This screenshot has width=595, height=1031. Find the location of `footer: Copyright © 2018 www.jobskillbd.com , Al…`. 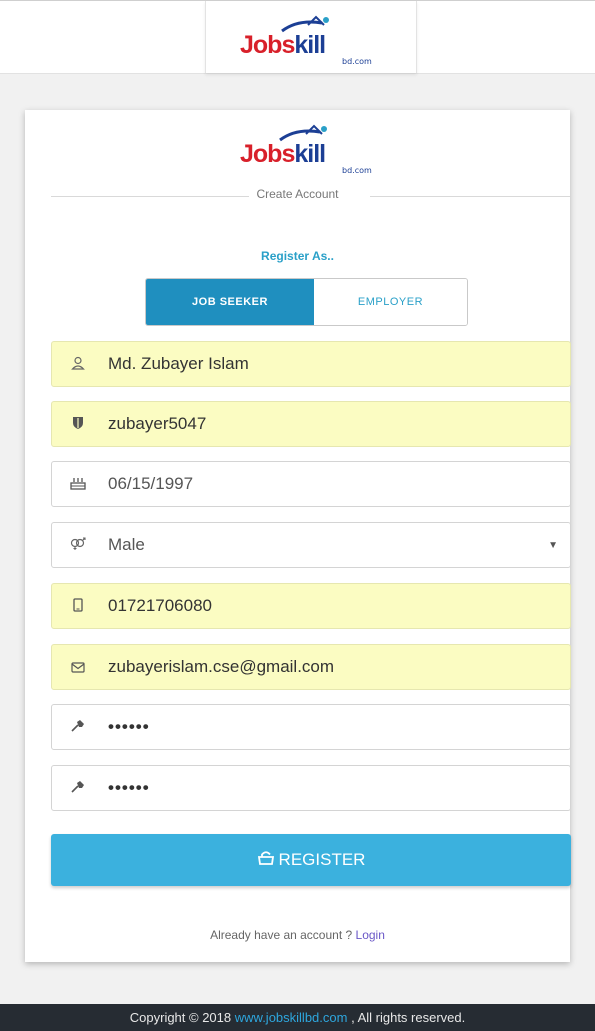

footer: Copyright © 2018 www.jobskillbd.com , Al… is located at coordinates (297, 1017).